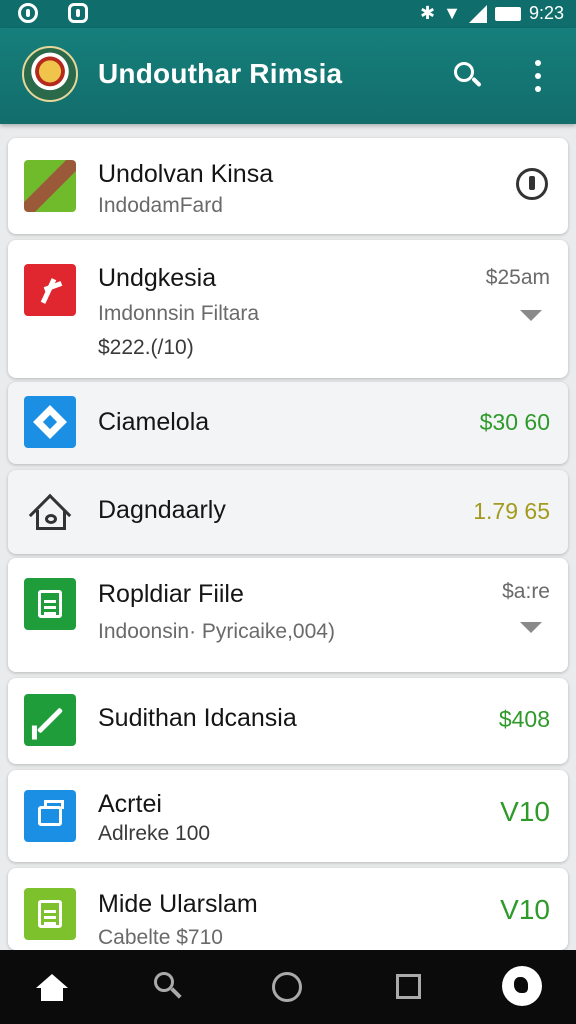 The width and height of the screenshot is (576, 1024). What do you see at coordinates (517, 277) in the screenshot?
I see `item-amount: $25am` at bounding box center [517, 277].